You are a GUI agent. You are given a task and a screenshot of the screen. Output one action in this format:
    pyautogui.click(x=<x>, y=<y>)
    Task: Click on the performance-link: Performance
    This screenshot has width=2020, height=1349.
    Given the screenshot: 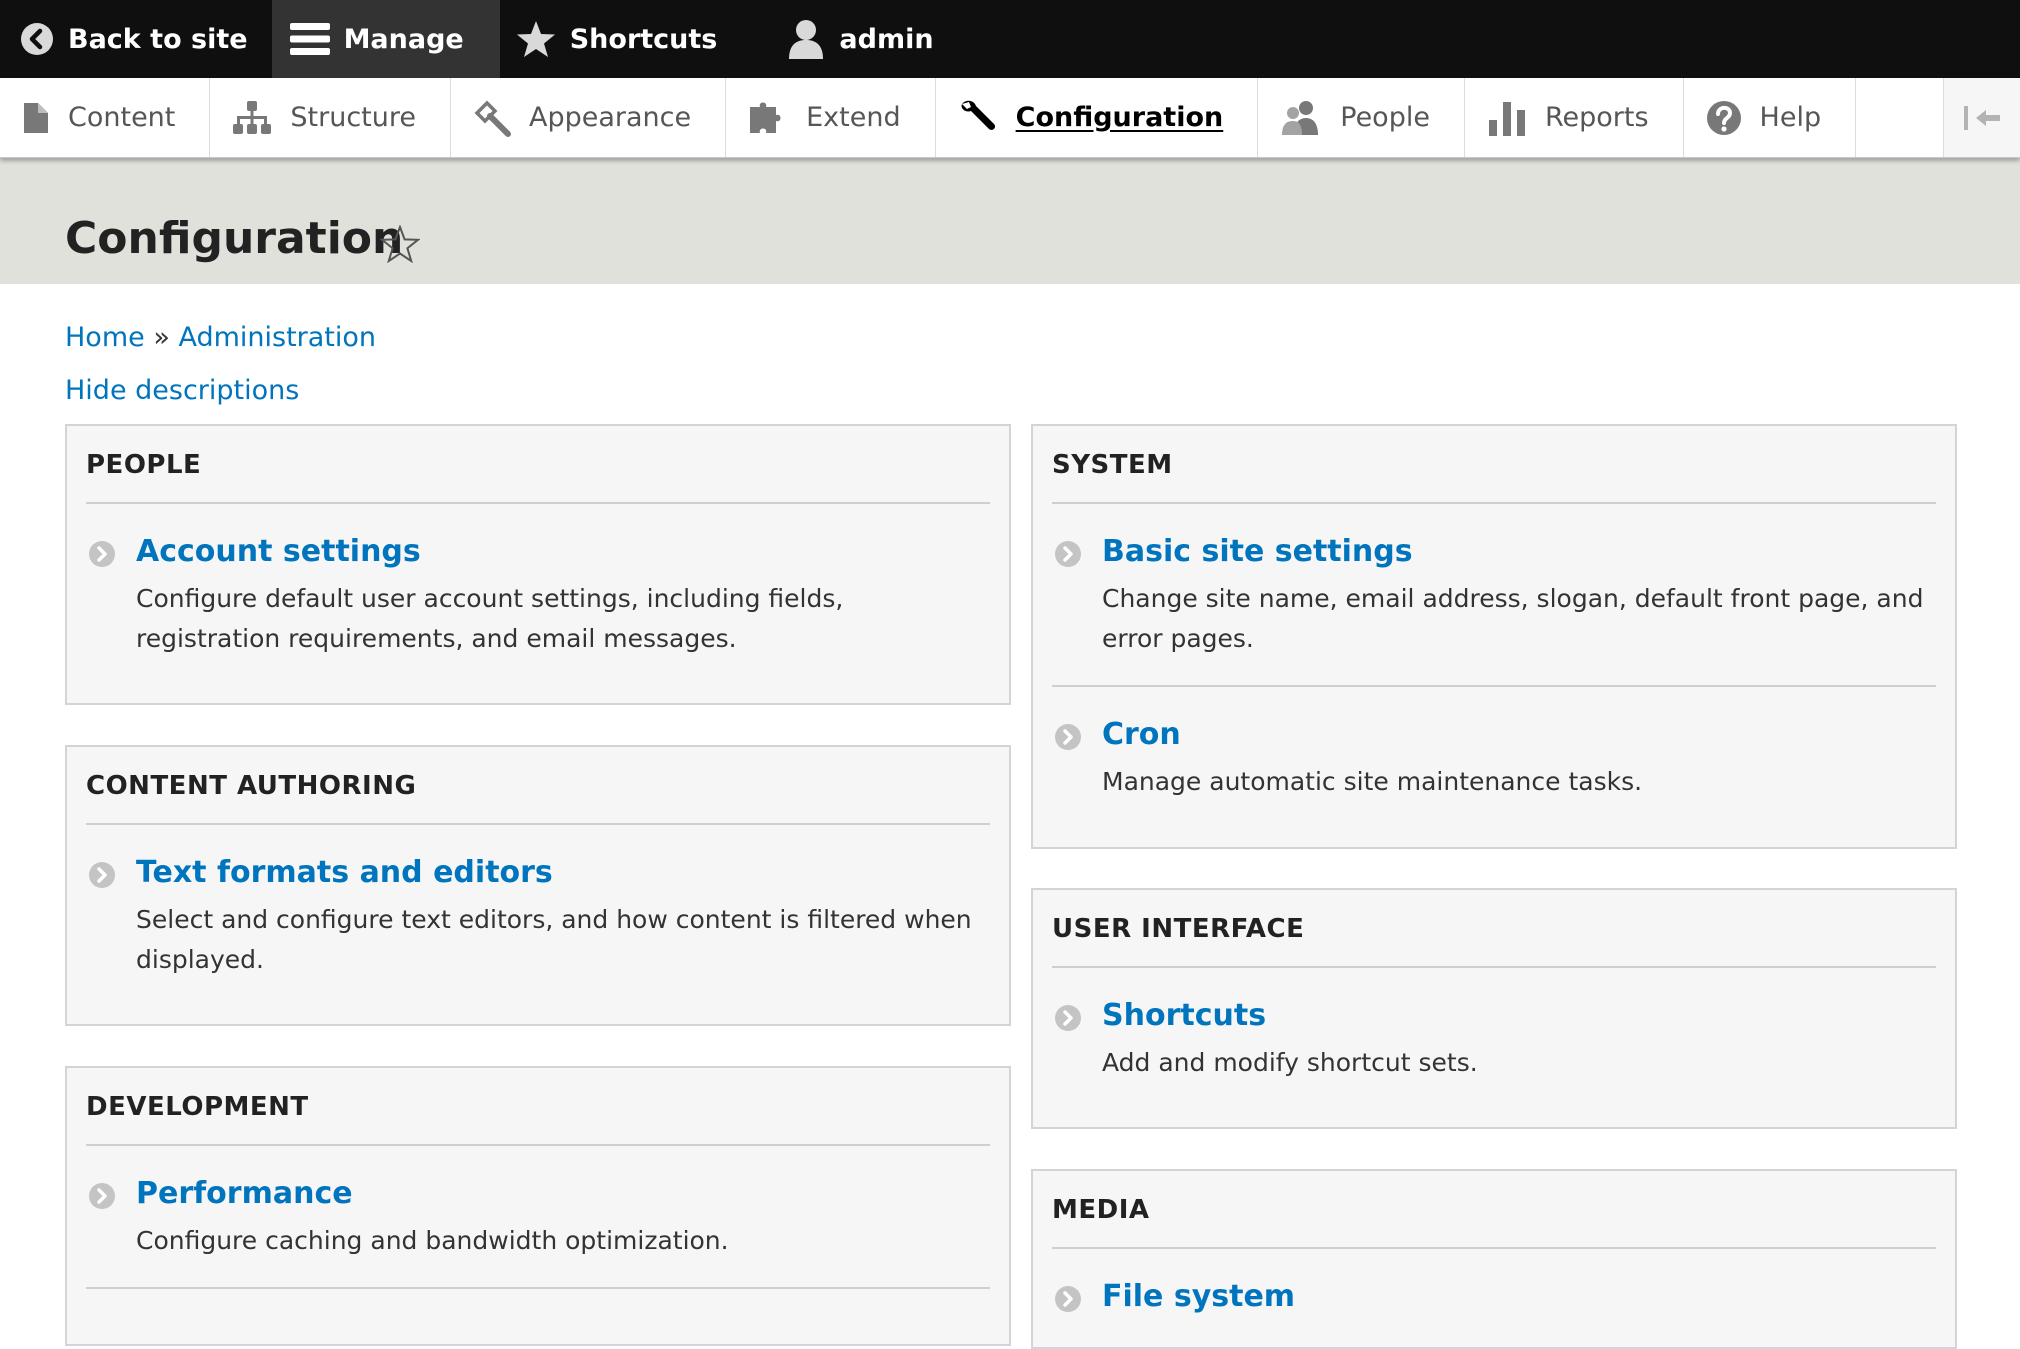 What is the action you would take?
    pyautogui.click(x=563, y=1193)
    